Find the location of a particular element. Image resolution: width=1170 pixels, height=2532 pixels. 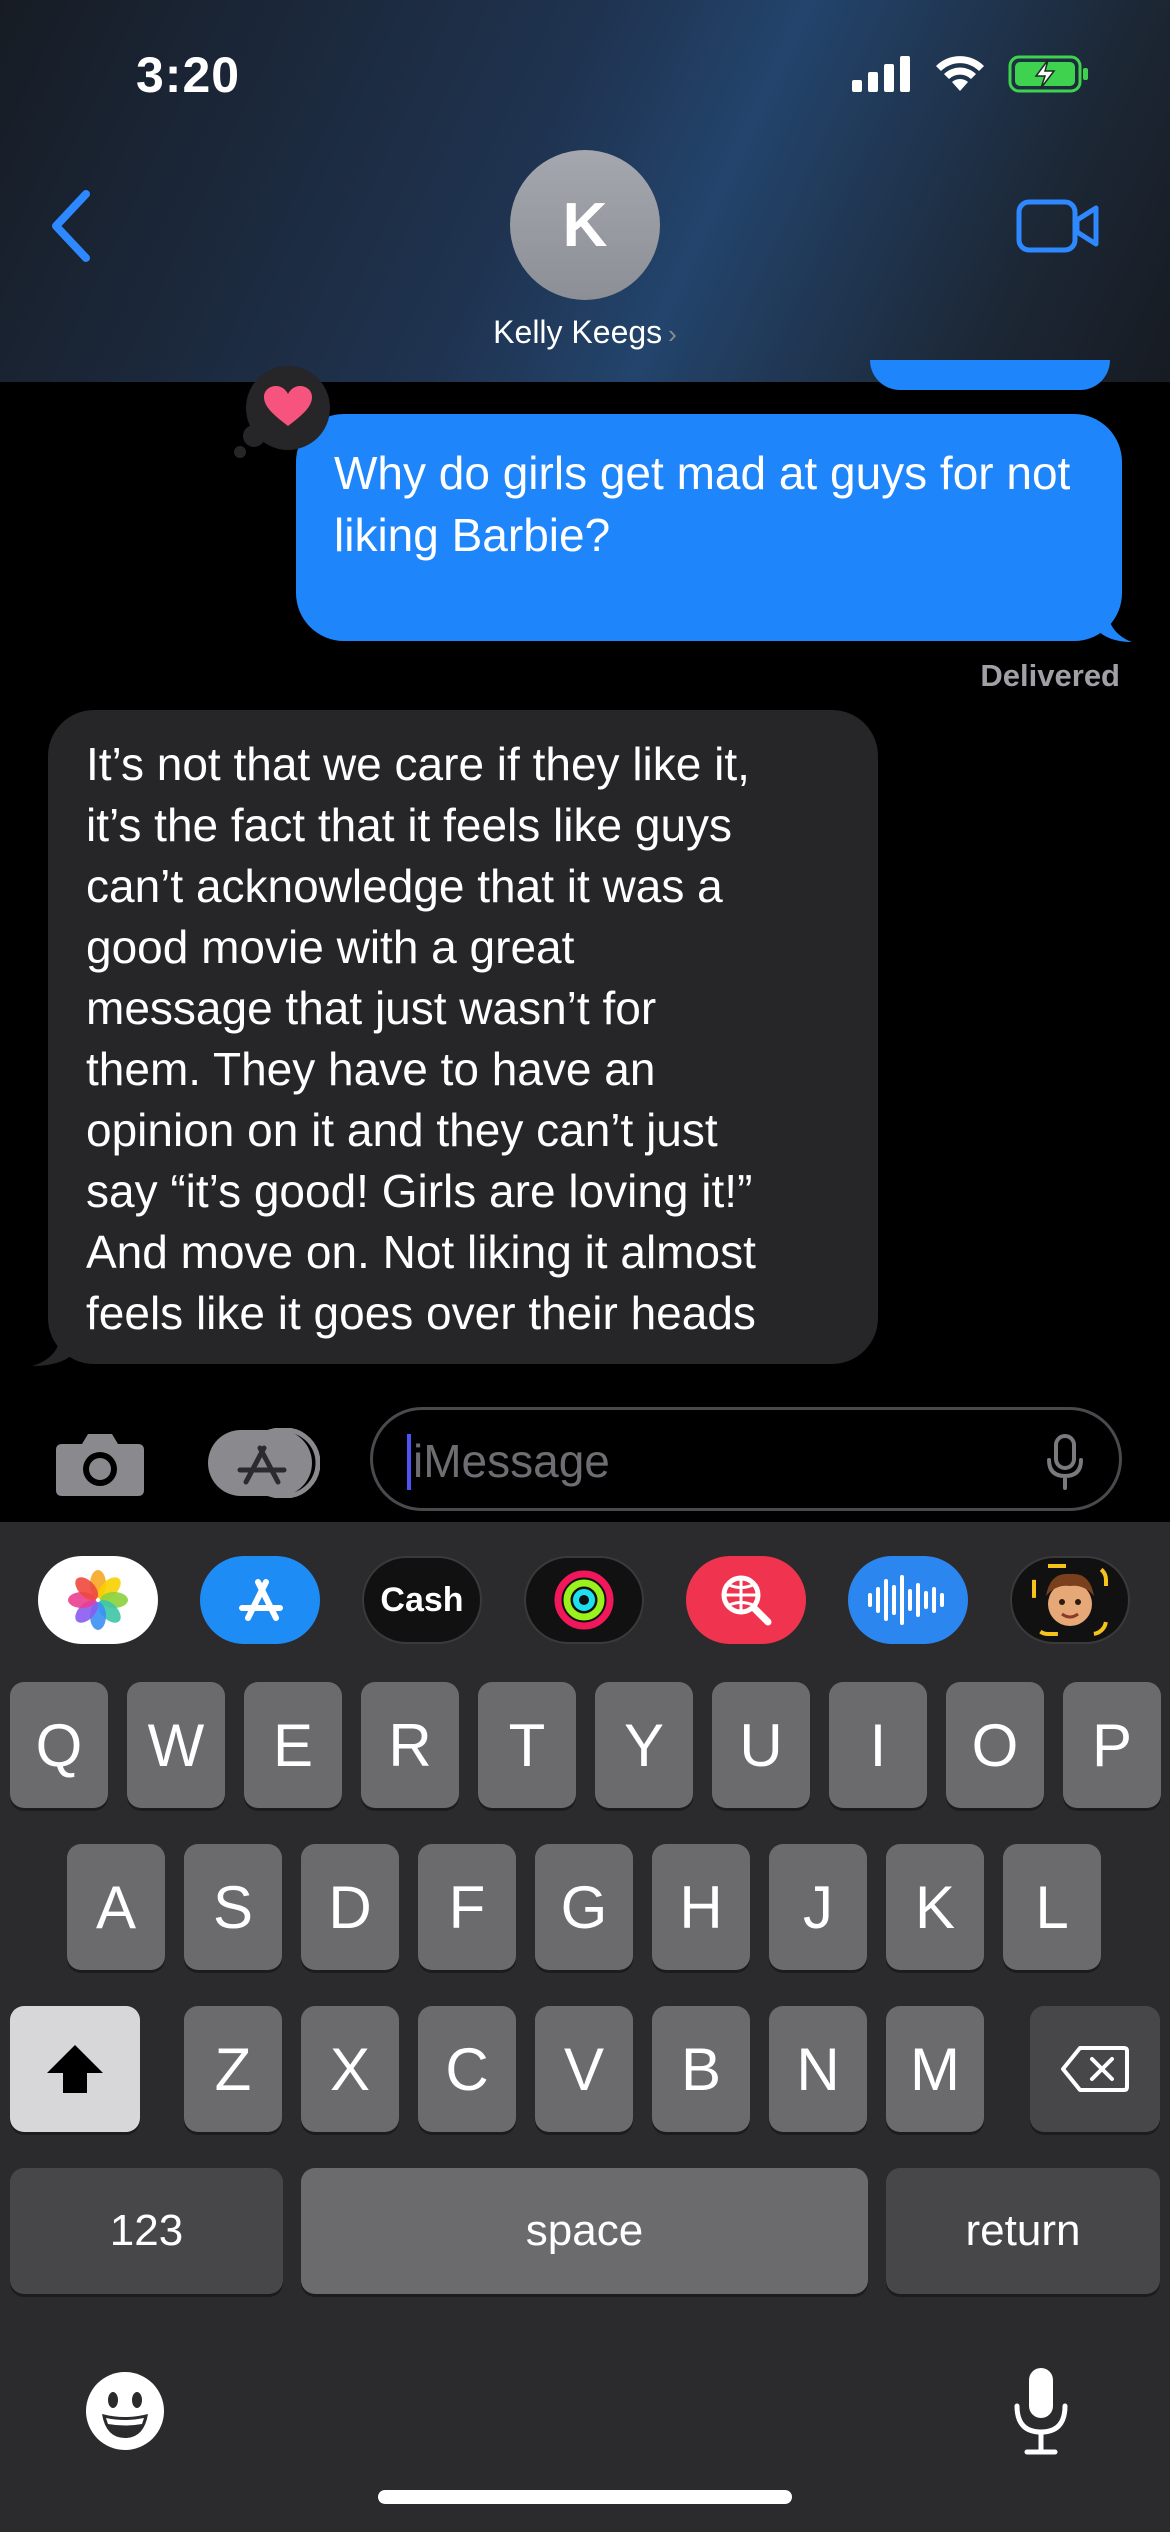

audio-message-icon is located at coordinates (908, 1600).